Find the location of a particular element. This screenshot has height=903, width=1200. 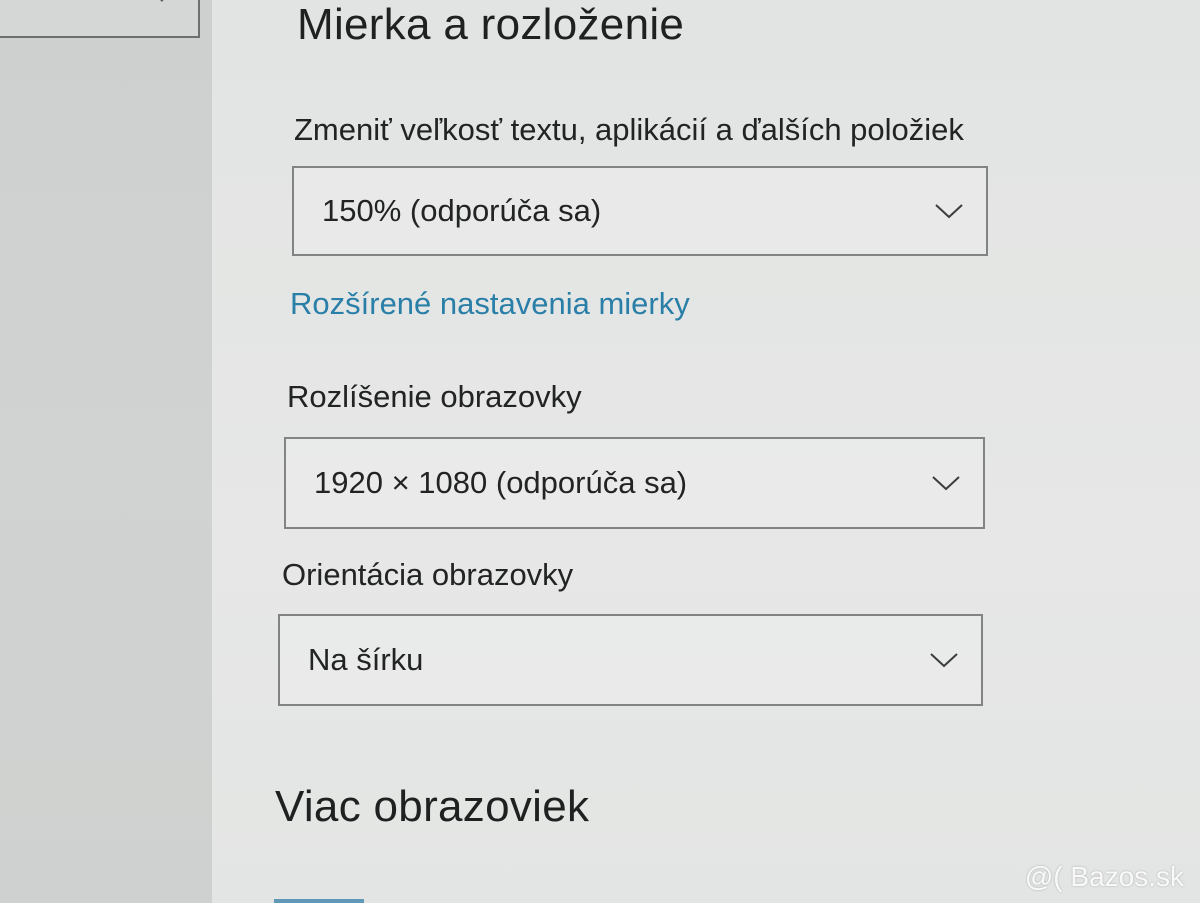

section-heading-scale-layout: Mierka a rozloženie is located at coordinates (491, 24).